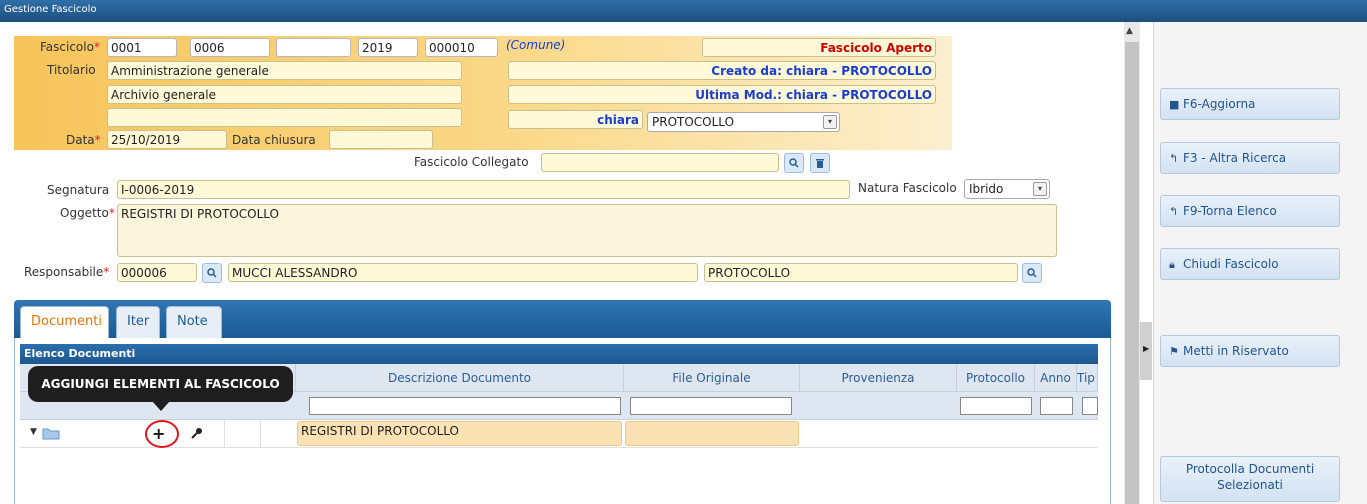 The image size is (1367, 504). I want to click on segnatura-field: I-0006-2019, so click(483, 189).